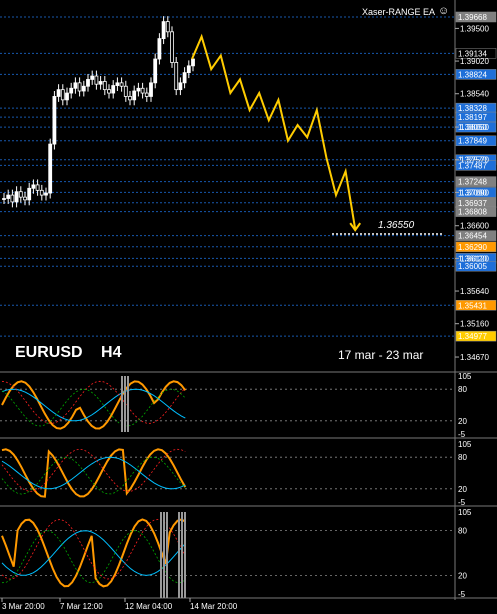 The height and width of the screenshot is (614, 497). I want to click on price-tick-label: 1.39020, so click(474, 61).